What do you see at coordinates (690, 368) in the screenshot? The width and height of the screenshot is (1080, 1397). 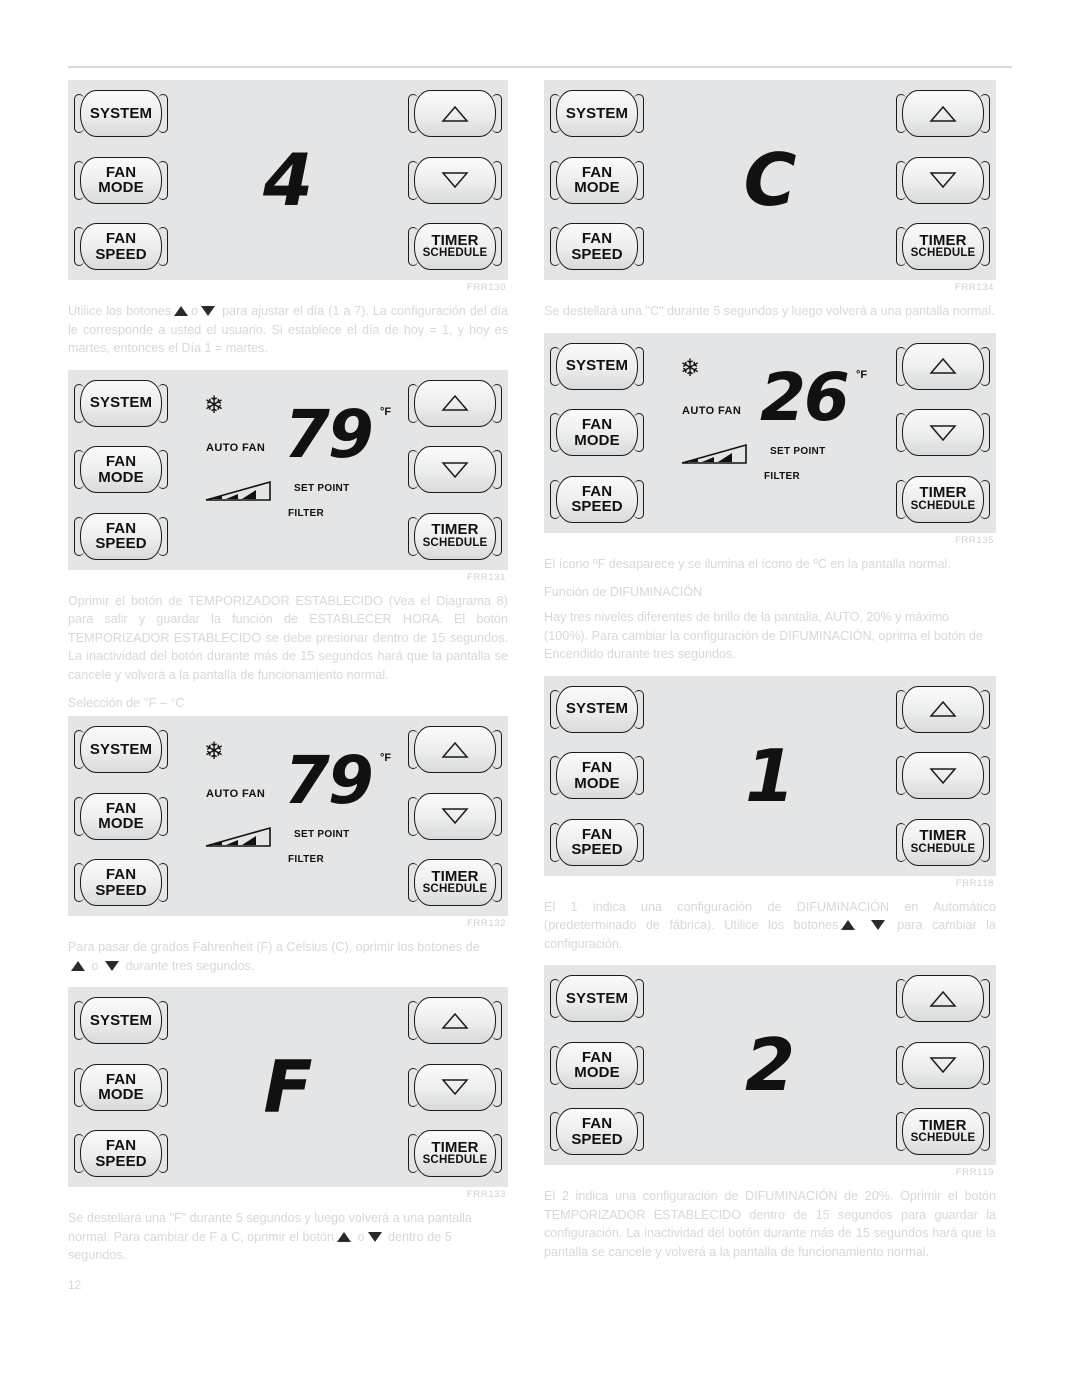 I see `snowflake-icon: ❄` at bounding box center [690, 368].